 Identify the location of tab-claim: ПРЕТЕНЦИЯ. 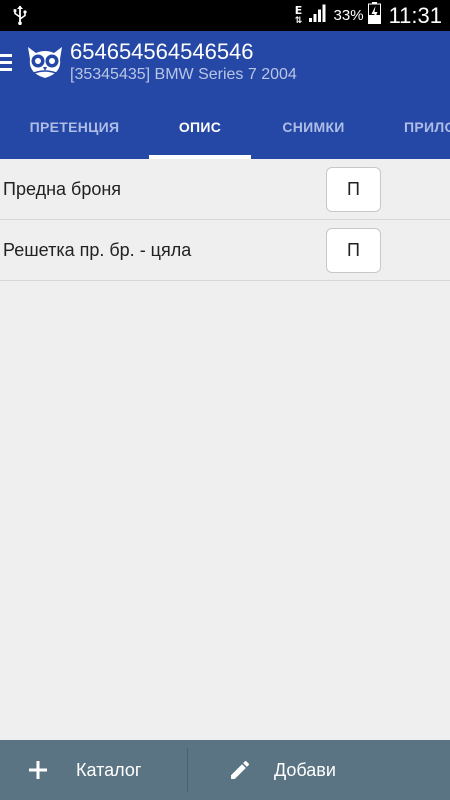
(74, 126).